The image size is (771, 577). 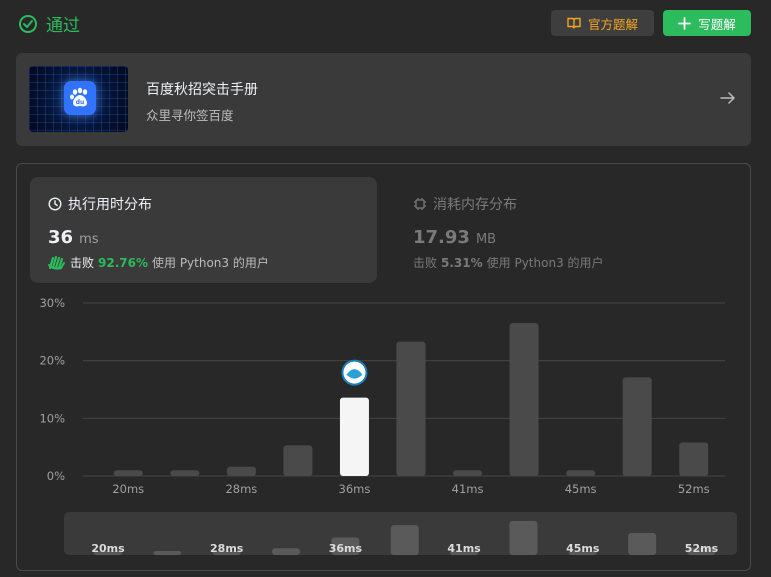 I want to click on x-tick-label: 41ms, so click(x=468, y=489).